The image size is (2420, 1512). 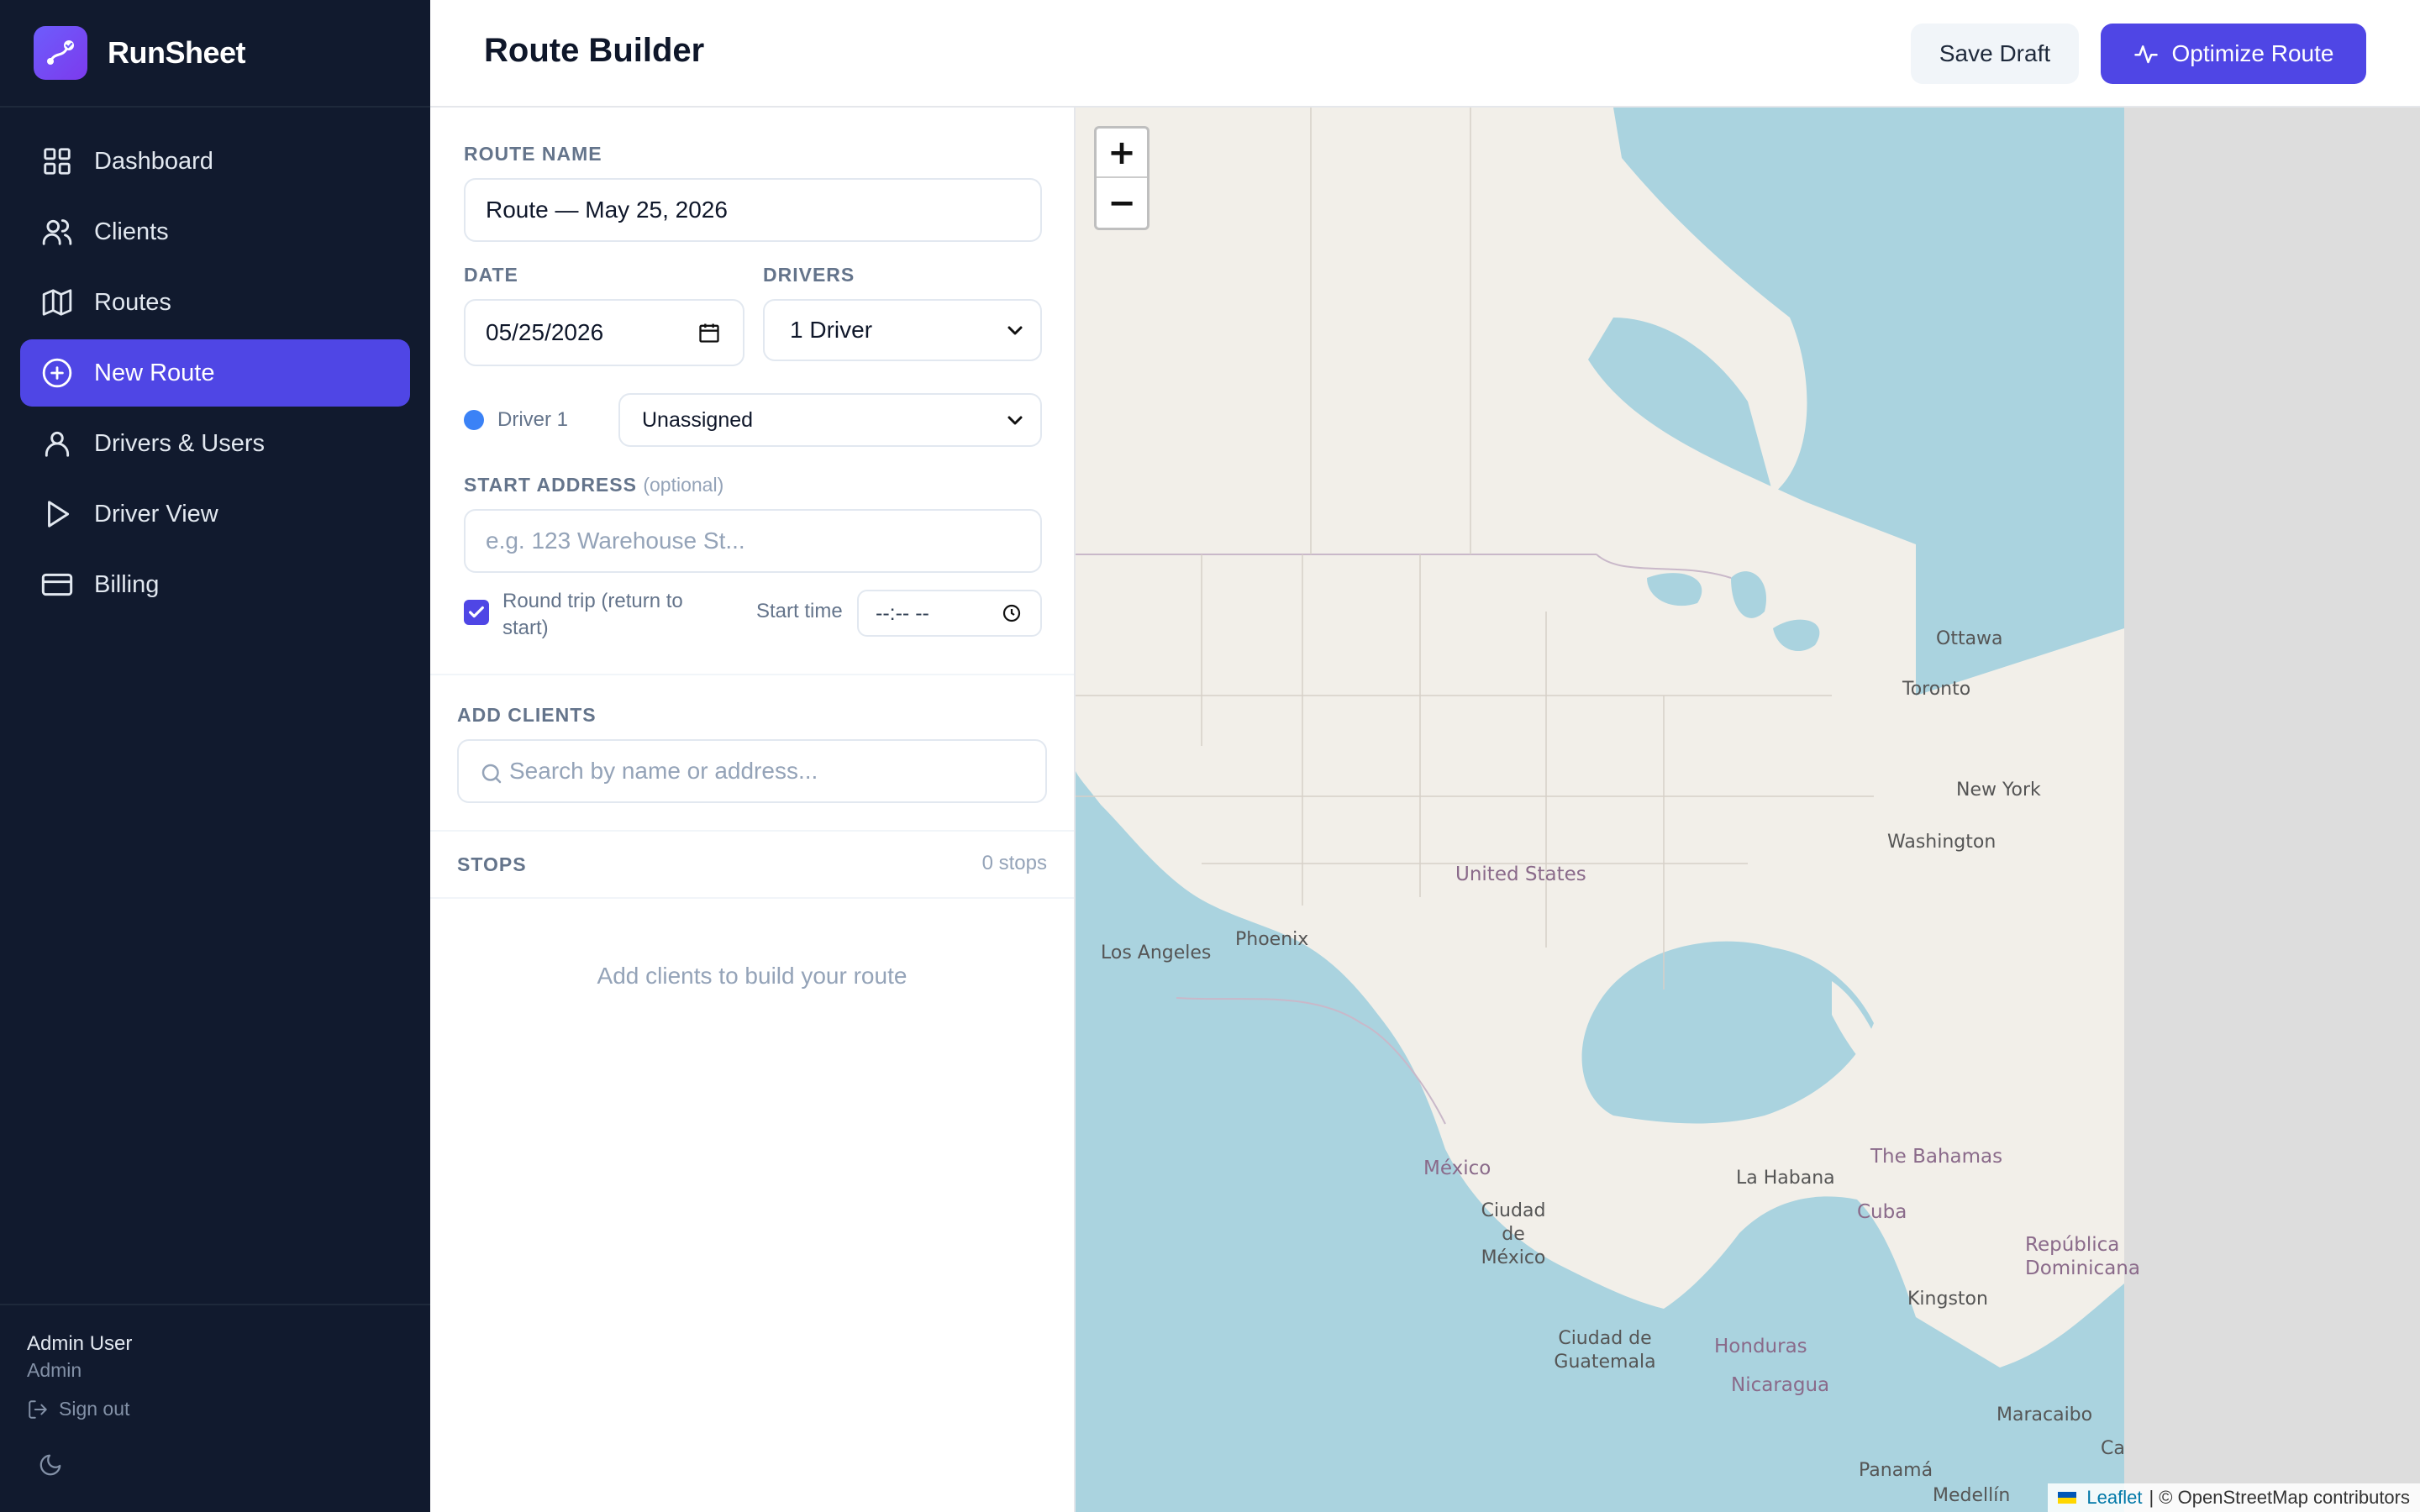 I want to click on optimize-route-button: Optimize Route, so click(x=2233, y=54).